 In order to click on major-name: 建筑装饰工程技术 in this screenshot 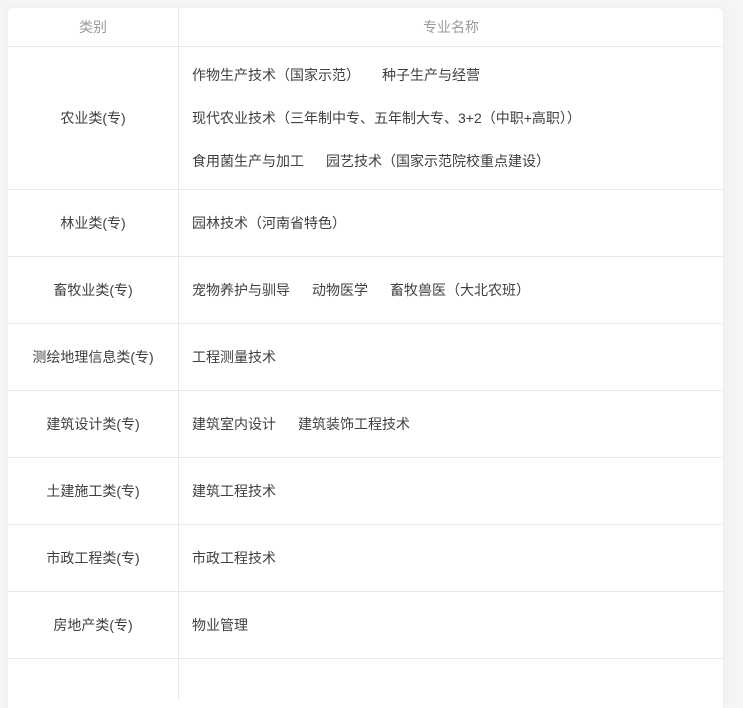, I will do `click(354, 424)`.